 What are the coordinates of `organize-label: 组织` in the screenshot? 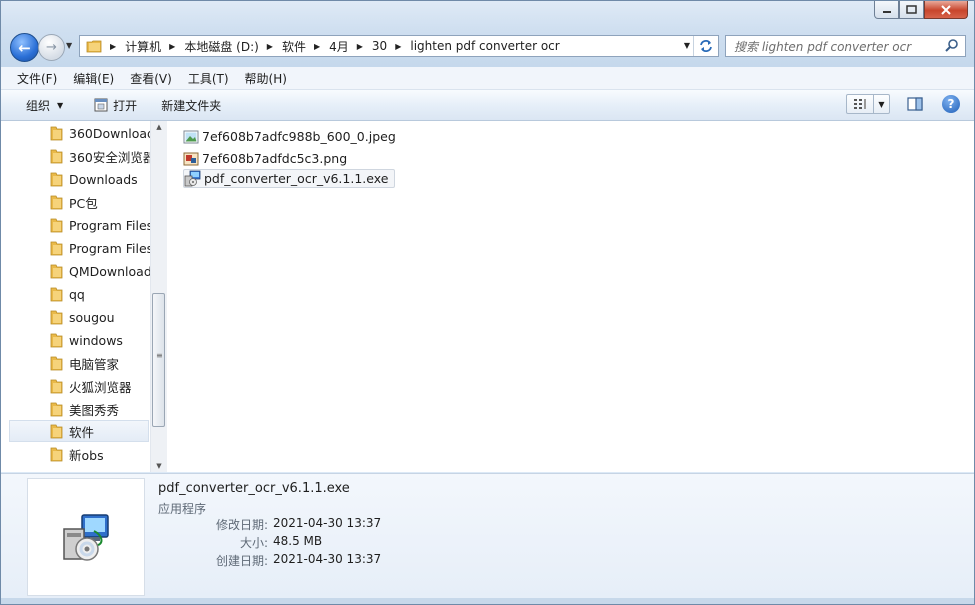 It's located at (38, 105).